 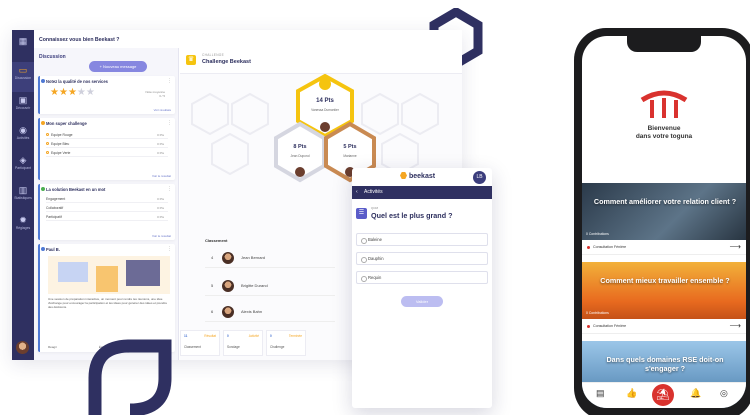 What do you see at coordinates (300, 156) in the screenshot?
I see `second-place-name: Jean Dupond` at bounding box center [300, 156].